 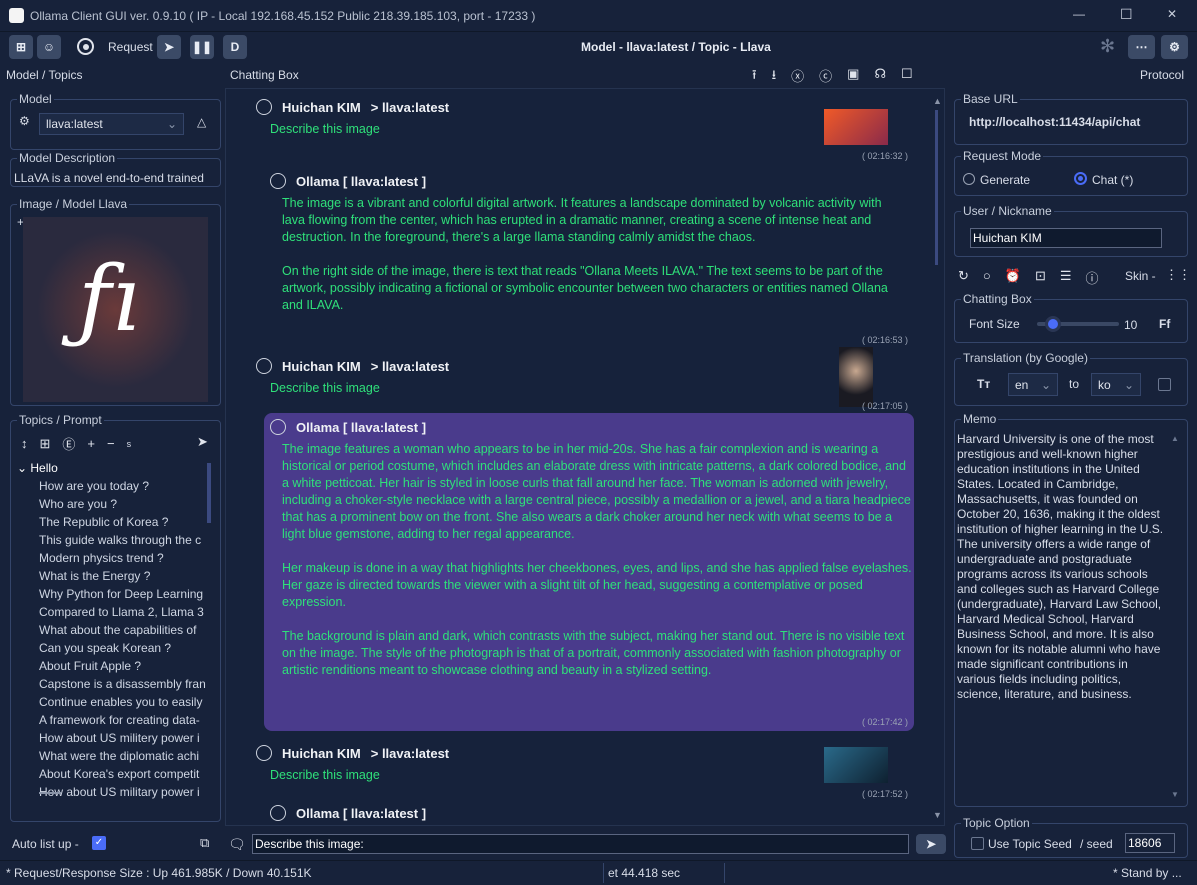 What do you see at coordinates (931, 844) in the screenshot?
I see `send-button: ➤` at bounding box center [931, 844].